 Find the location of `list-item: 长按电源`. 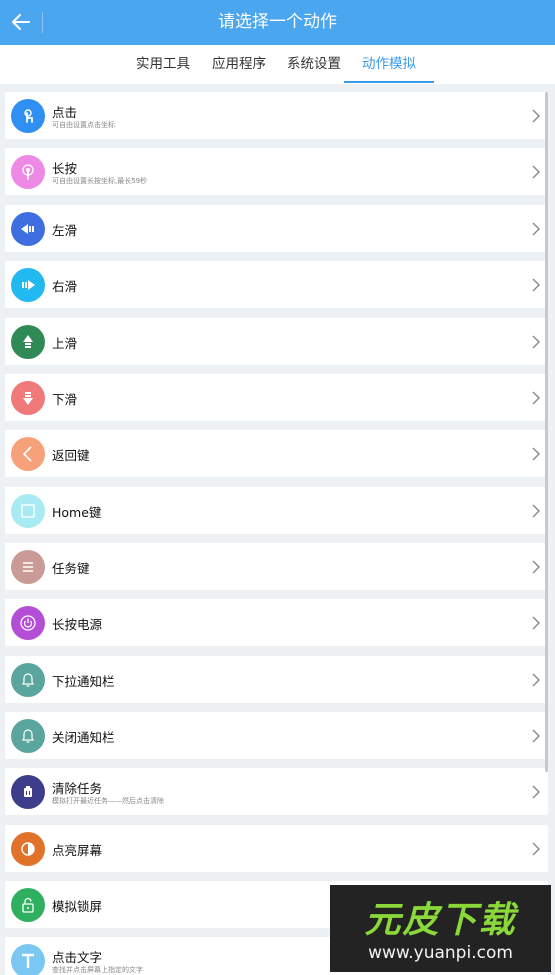

list-item: 长按电源 is located at coordinates (276, 622).